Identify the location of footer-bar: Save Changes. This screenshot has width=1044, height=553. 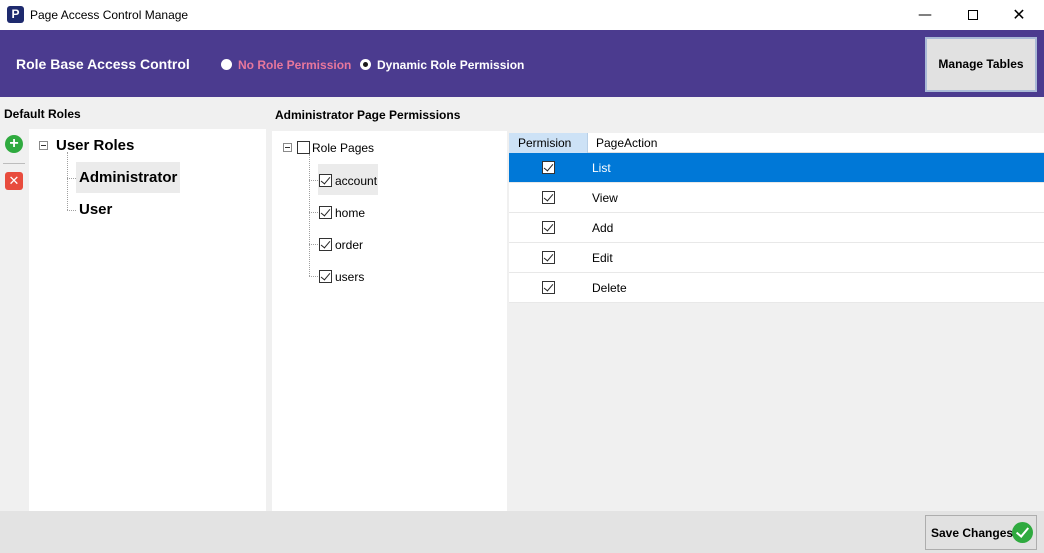
(522, 532).